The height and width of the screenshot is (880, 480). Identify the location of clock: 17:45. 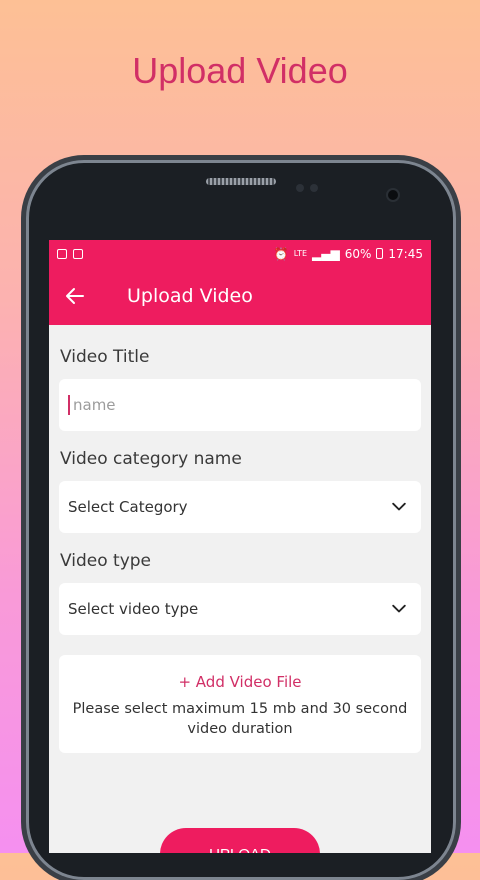
(405, 253).